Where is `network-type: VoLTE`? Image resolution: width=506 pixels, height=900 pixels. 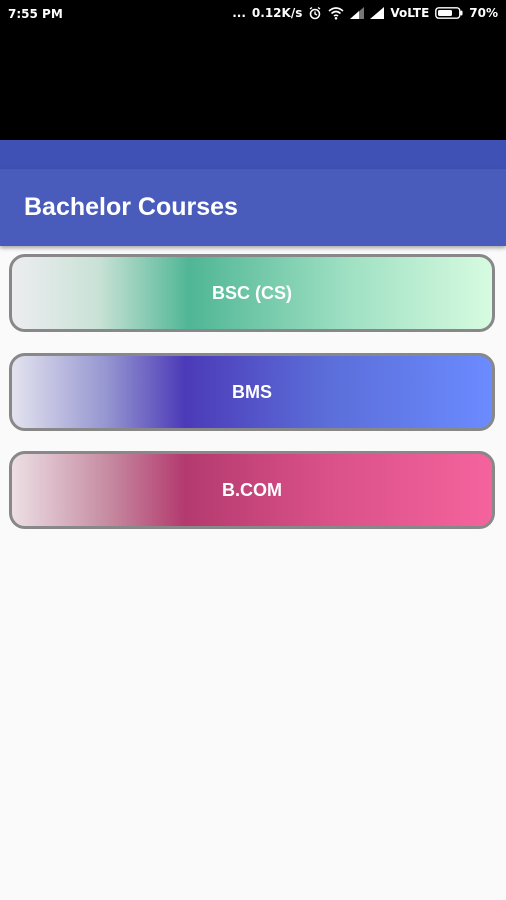 network-type: VoLTE is located at coordinates (410, 13).